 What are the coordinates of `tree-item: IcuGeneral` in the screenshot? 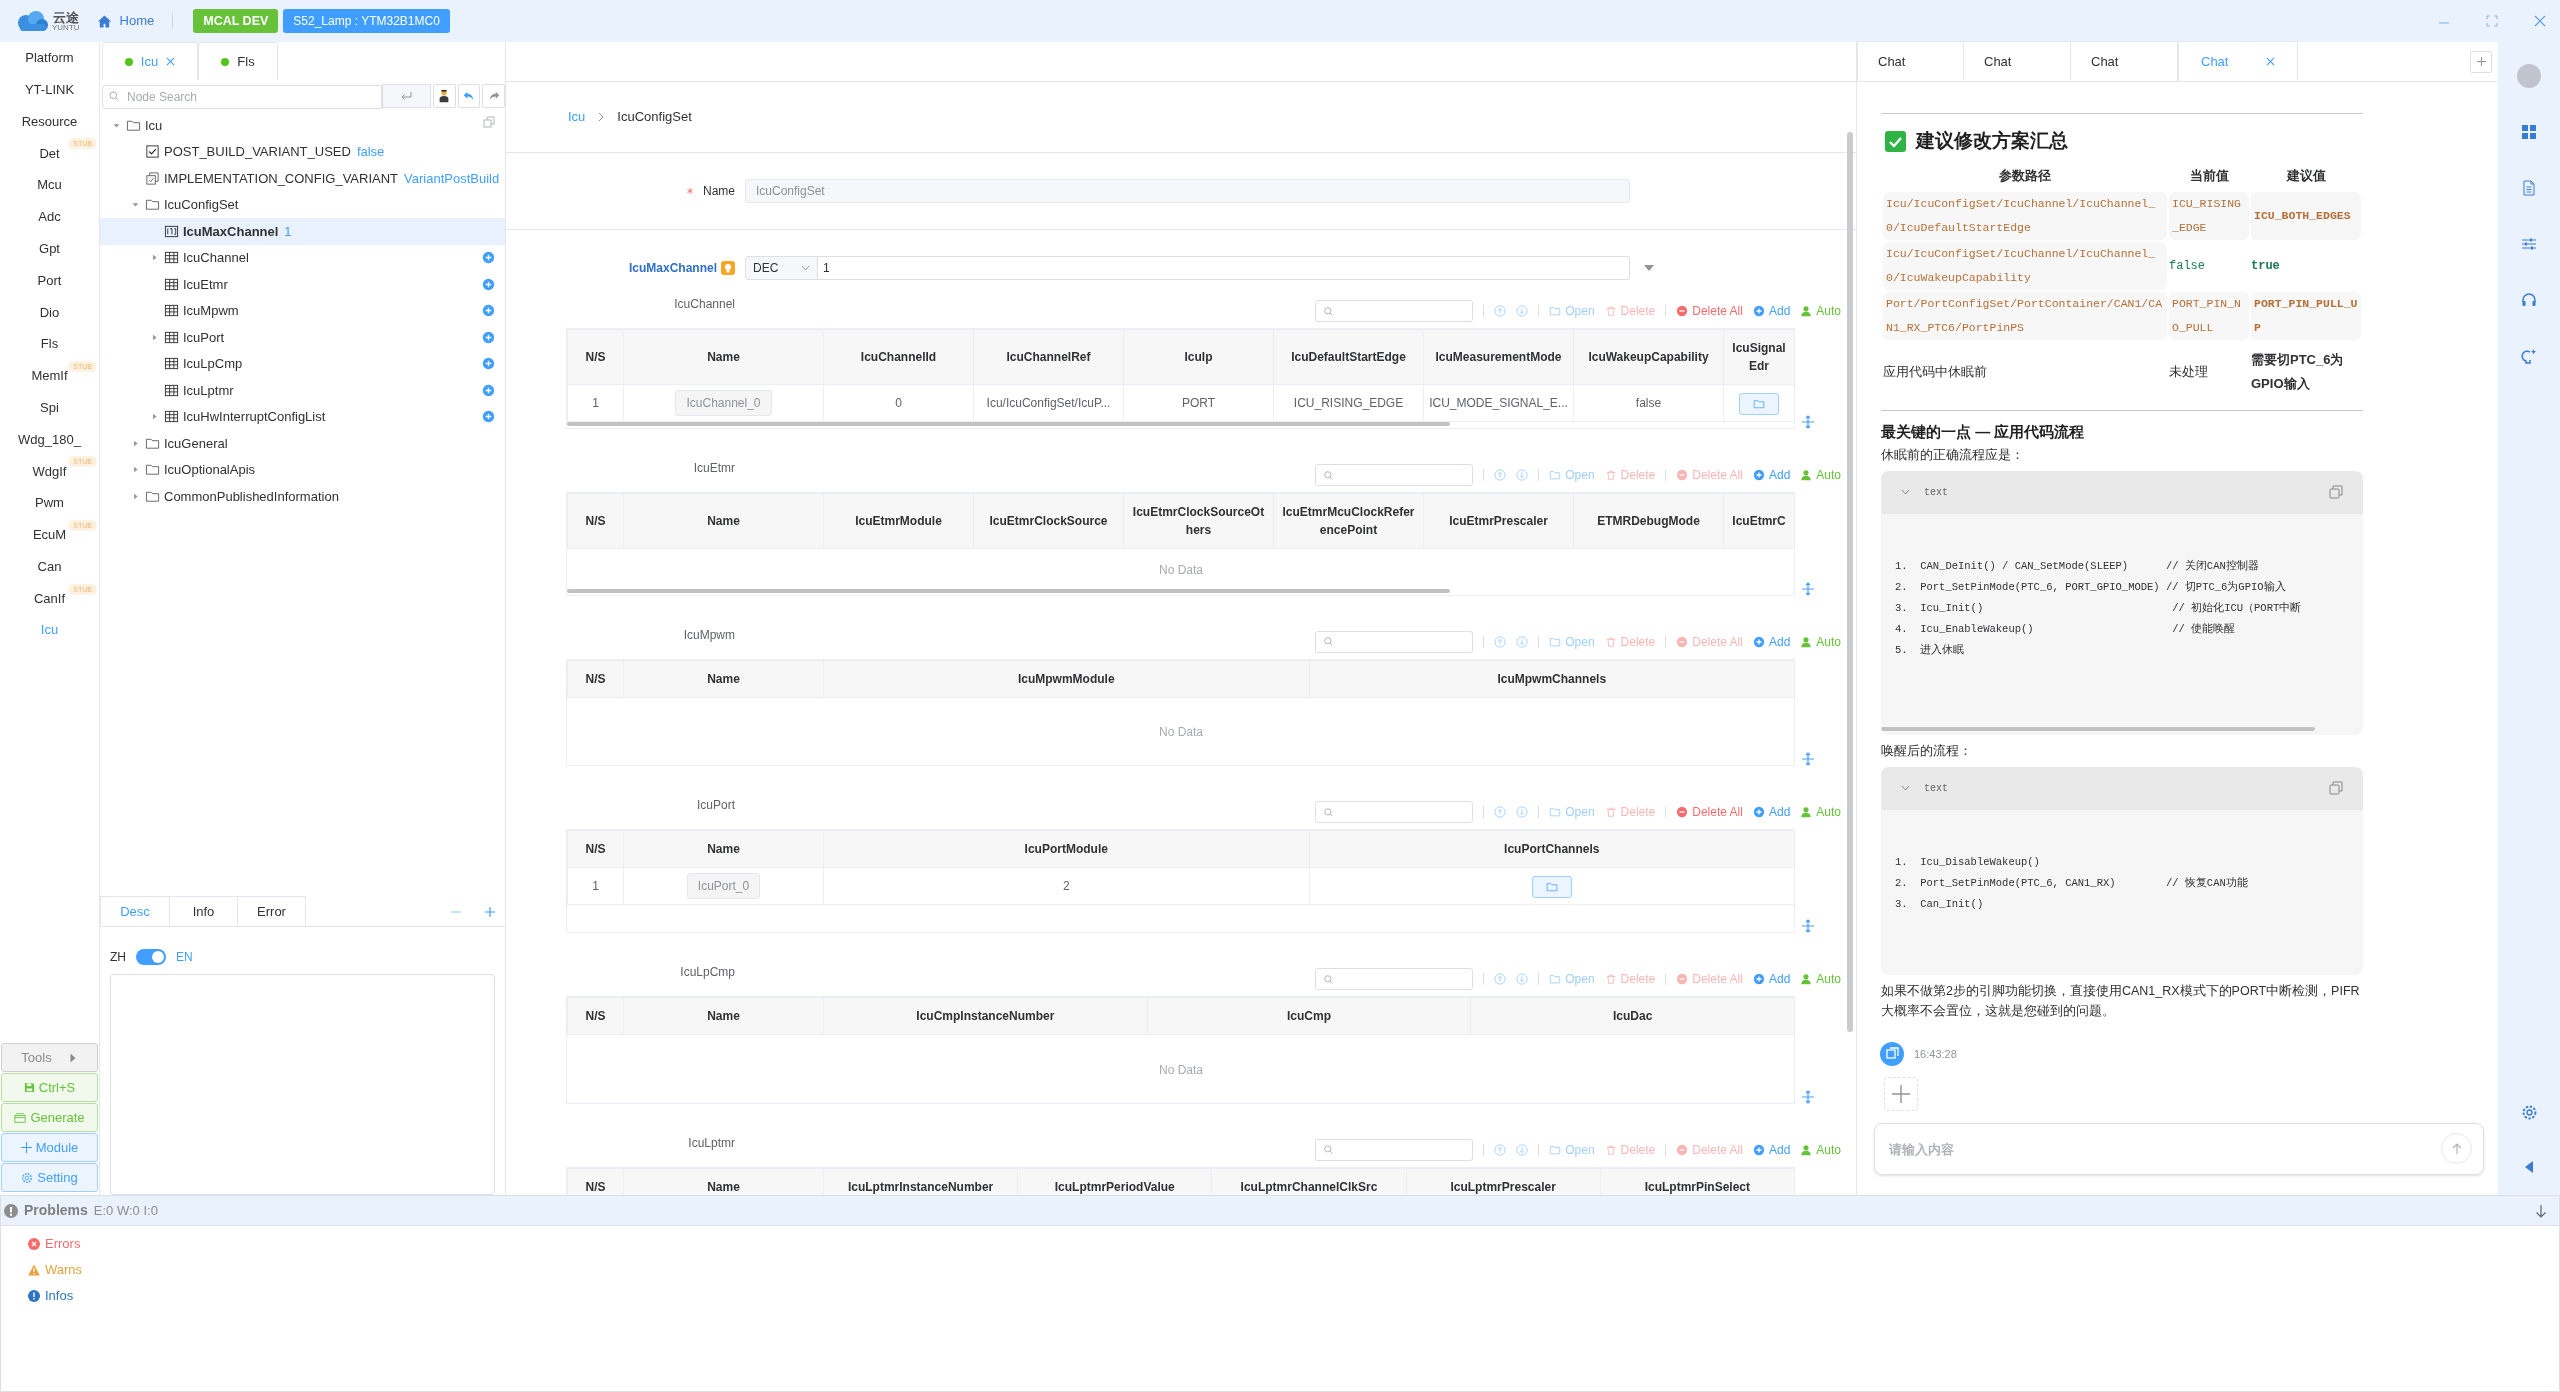 It's located at (196, 443).